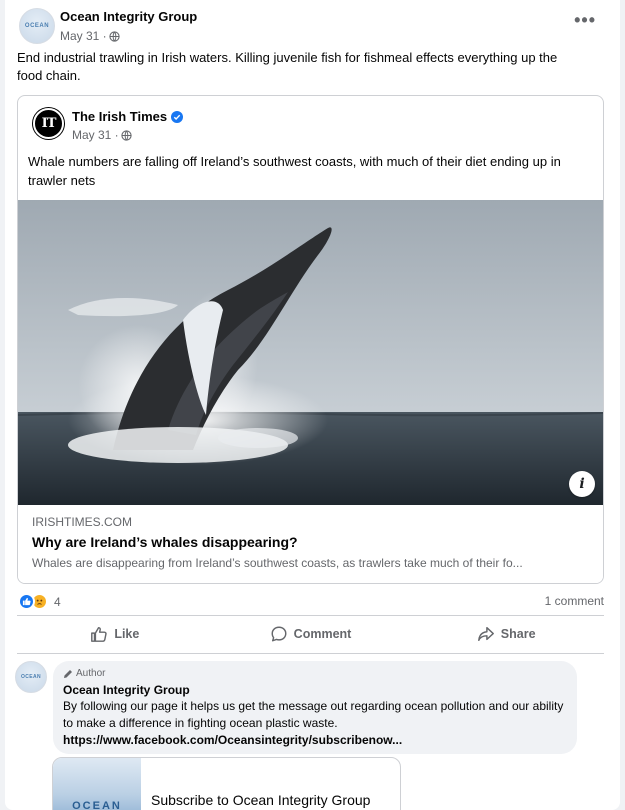 The height and width of the screenshot is (810, 625). I want to click on reactions-summary: 4, so click(39, 601).